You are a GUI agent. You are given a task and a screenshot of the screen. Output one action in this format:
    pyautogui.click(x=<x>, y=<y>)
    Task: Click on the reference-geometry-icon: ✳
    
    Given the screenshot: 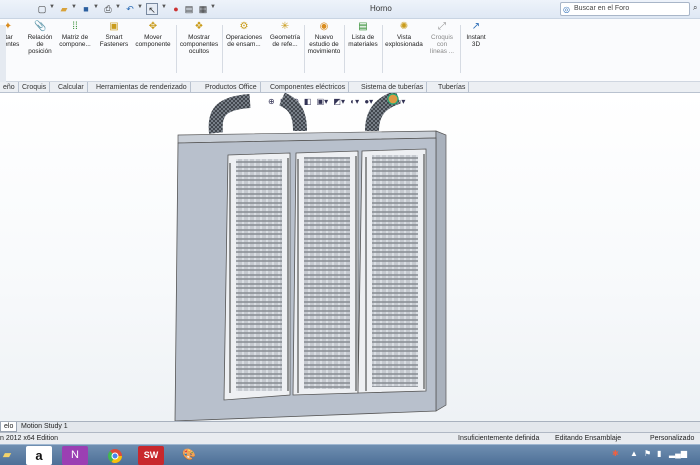 What is the action you would take?
    pyautogui.click(x=285, y=26)
    